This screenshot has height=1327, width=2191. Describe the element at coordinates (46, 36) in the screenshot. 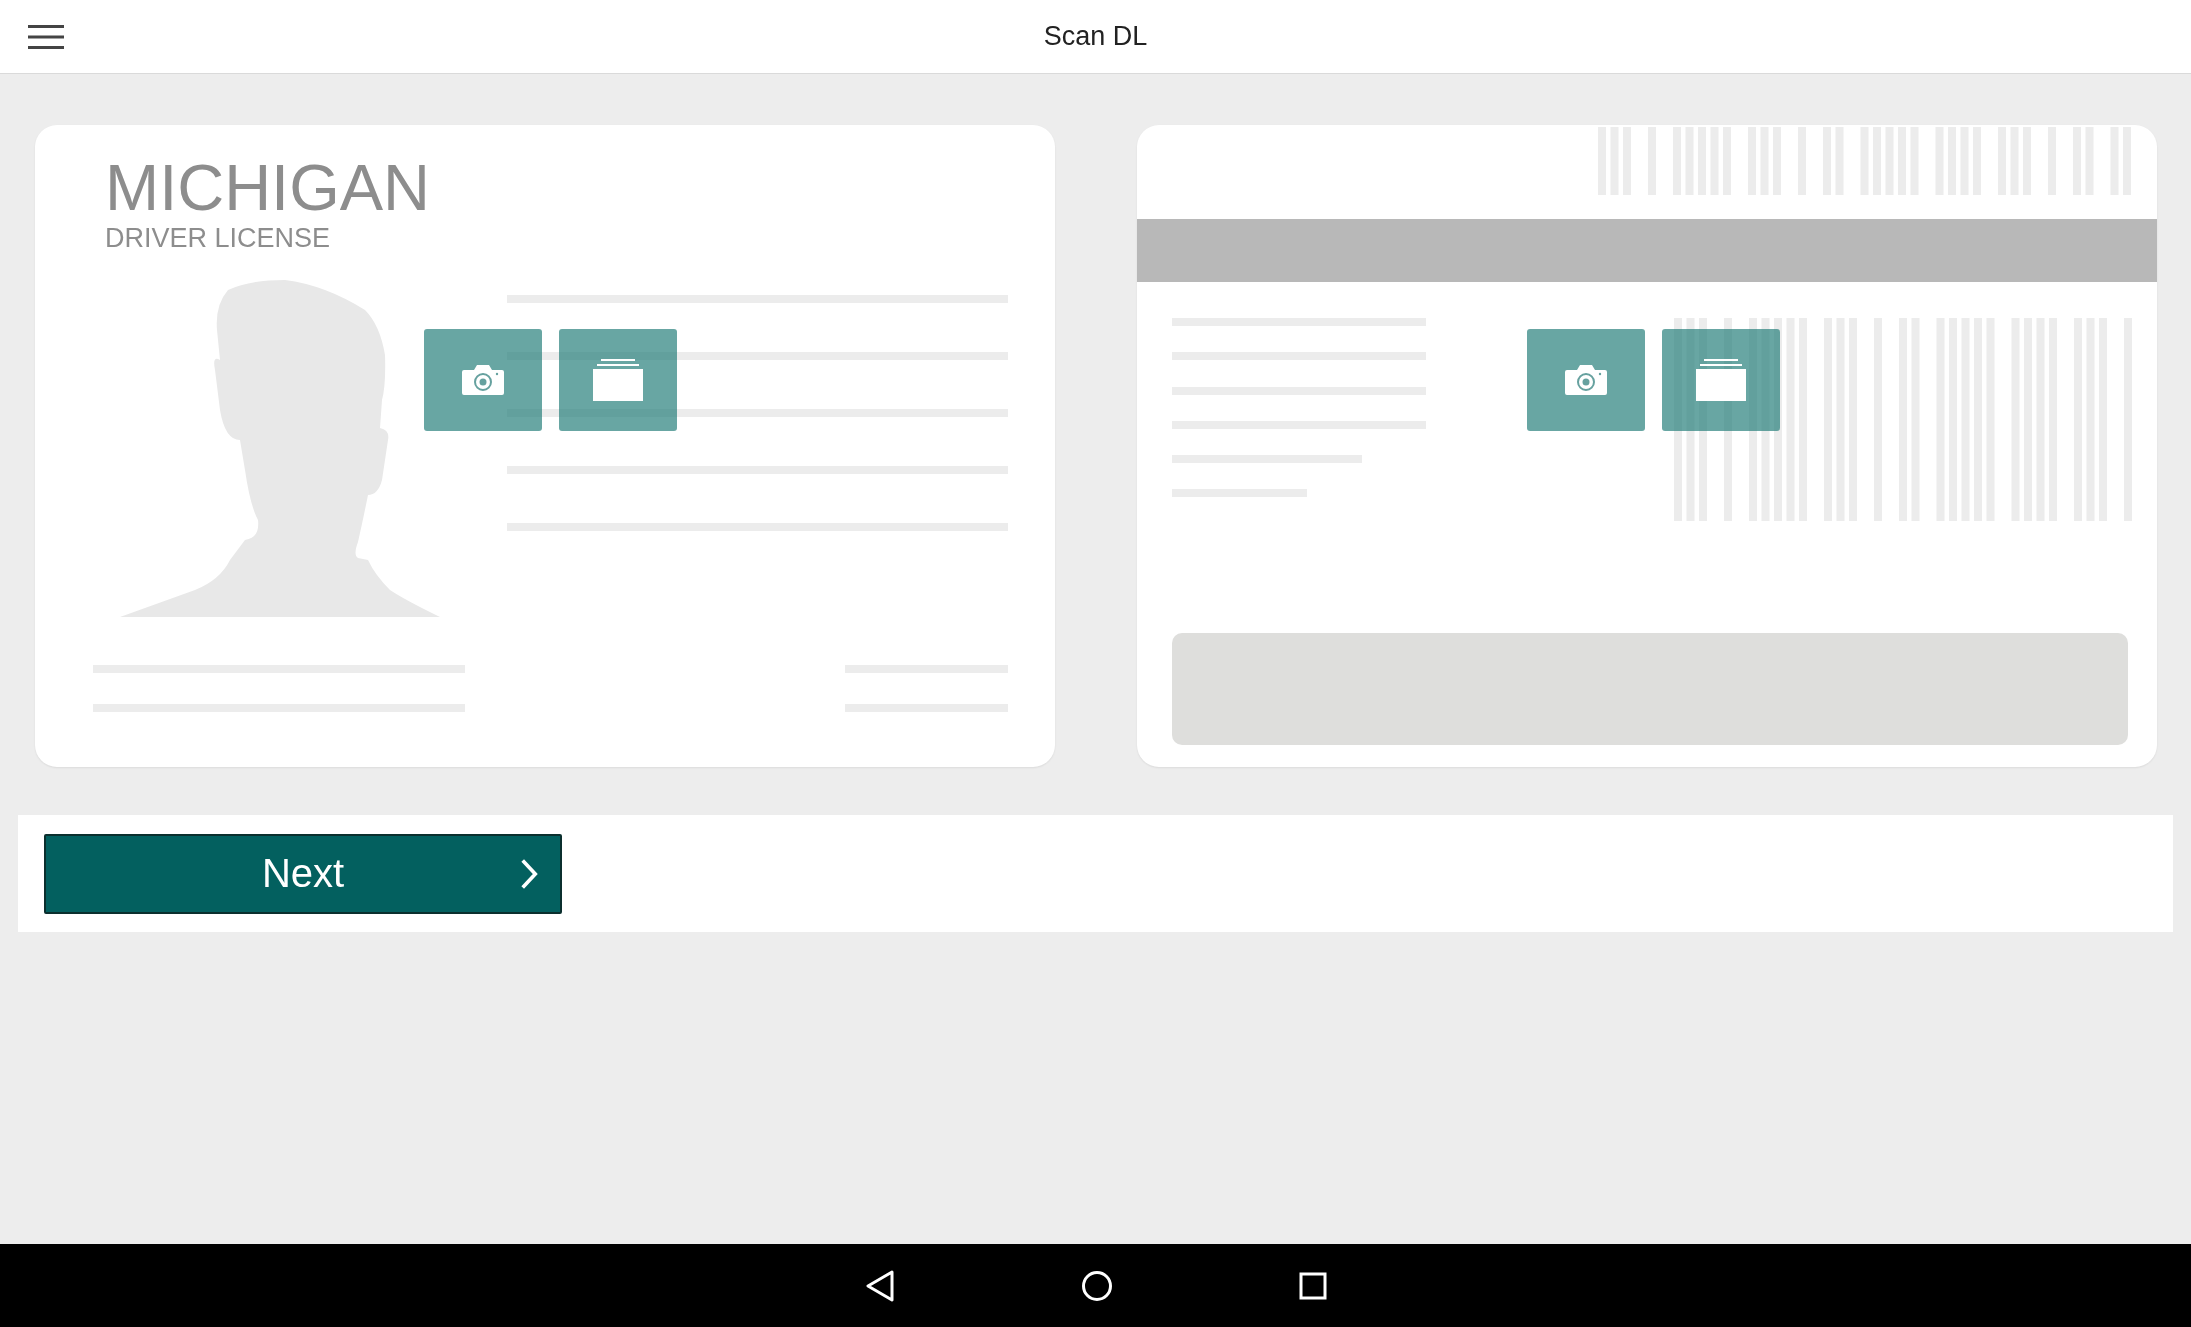

I see `menu-icon` at that location.